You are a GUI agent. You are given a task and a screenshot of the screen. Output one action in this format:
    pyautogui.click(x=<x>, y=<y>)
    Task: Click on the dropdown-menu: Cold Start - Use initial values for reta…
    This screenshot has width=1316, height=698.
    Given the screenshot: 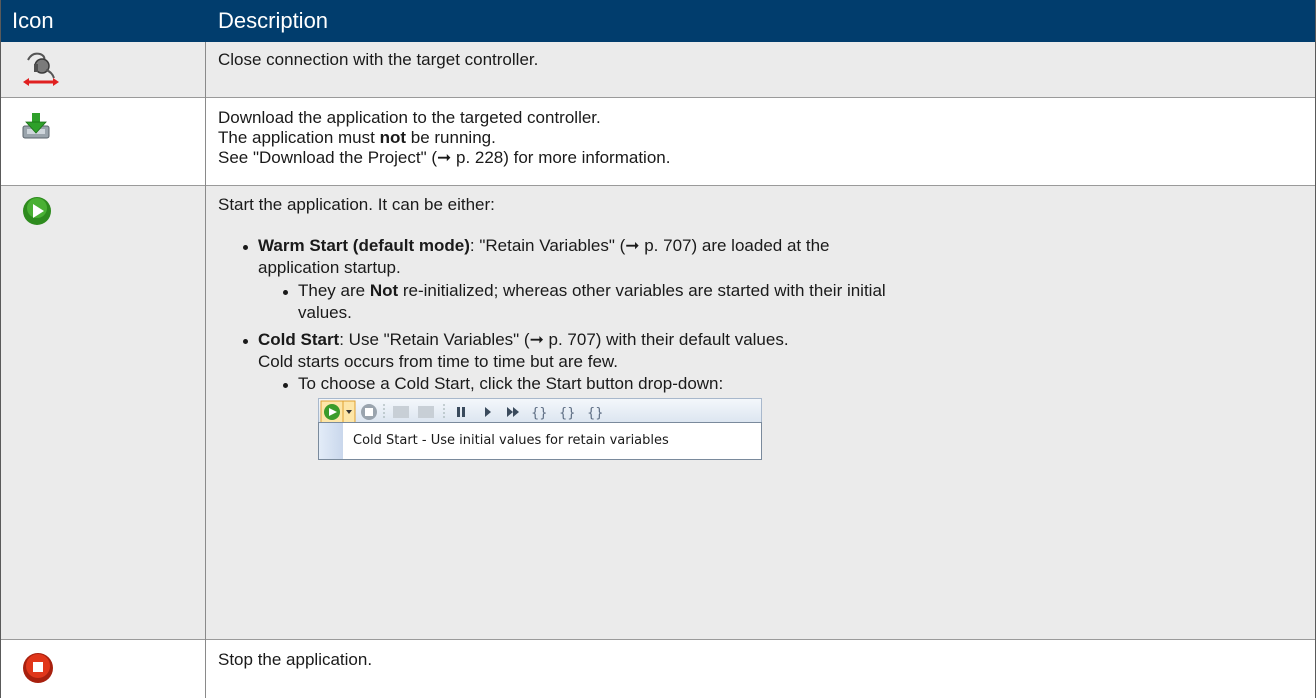 What is the action you would take?
    pyautogui.click(x=540, y=441)
    